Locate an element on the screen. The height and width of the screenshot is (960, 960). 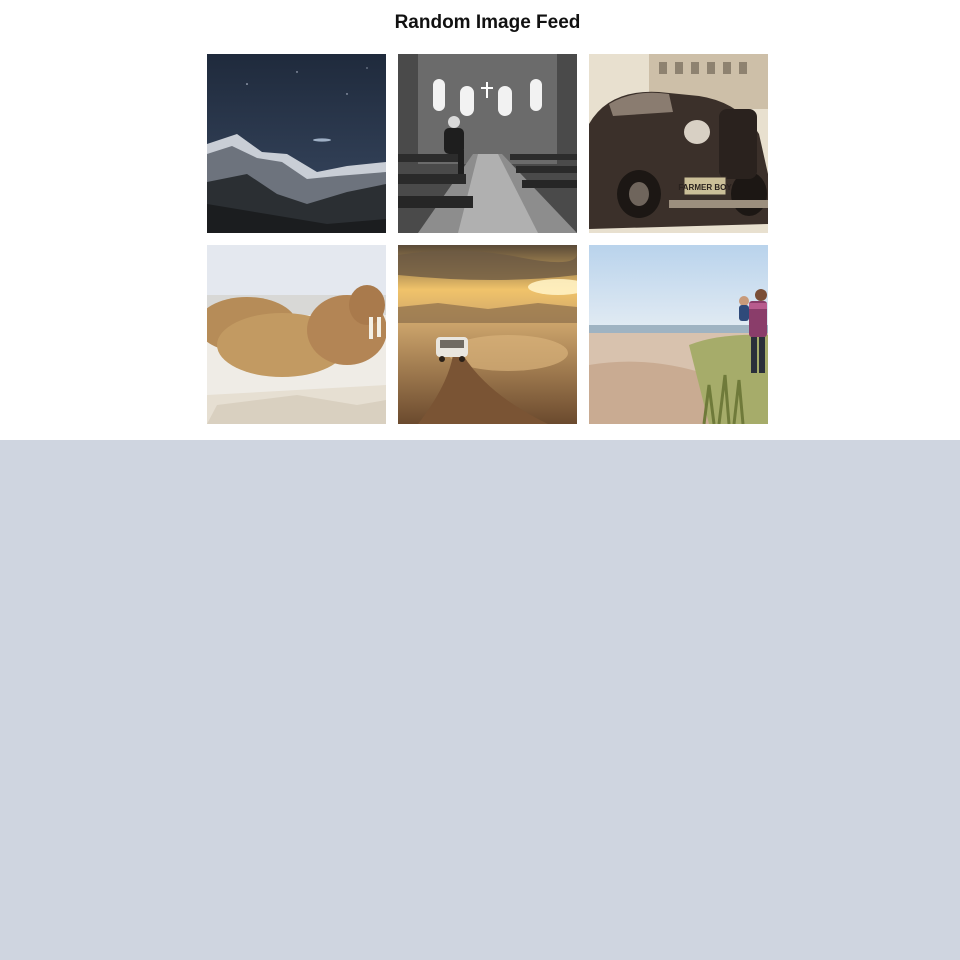
mountains-night-image is located at coordinates (296, 143).